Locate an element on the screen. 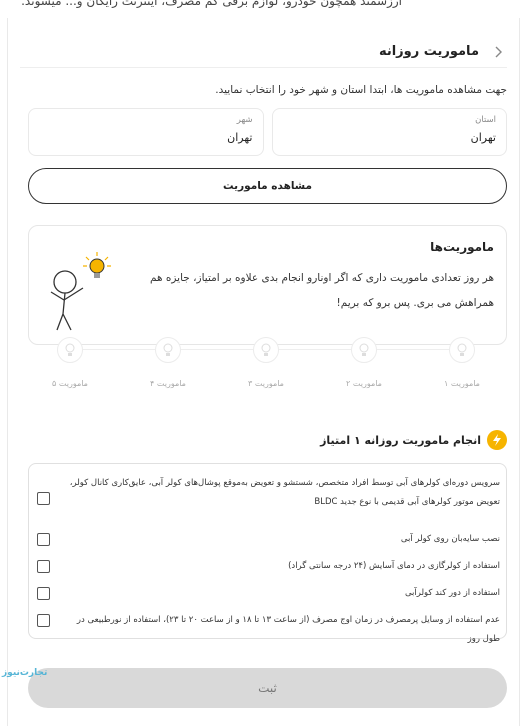 This screenshot has height=726, width=532. page-header: ماموریت روزانه is located at coordinates (263, 52).